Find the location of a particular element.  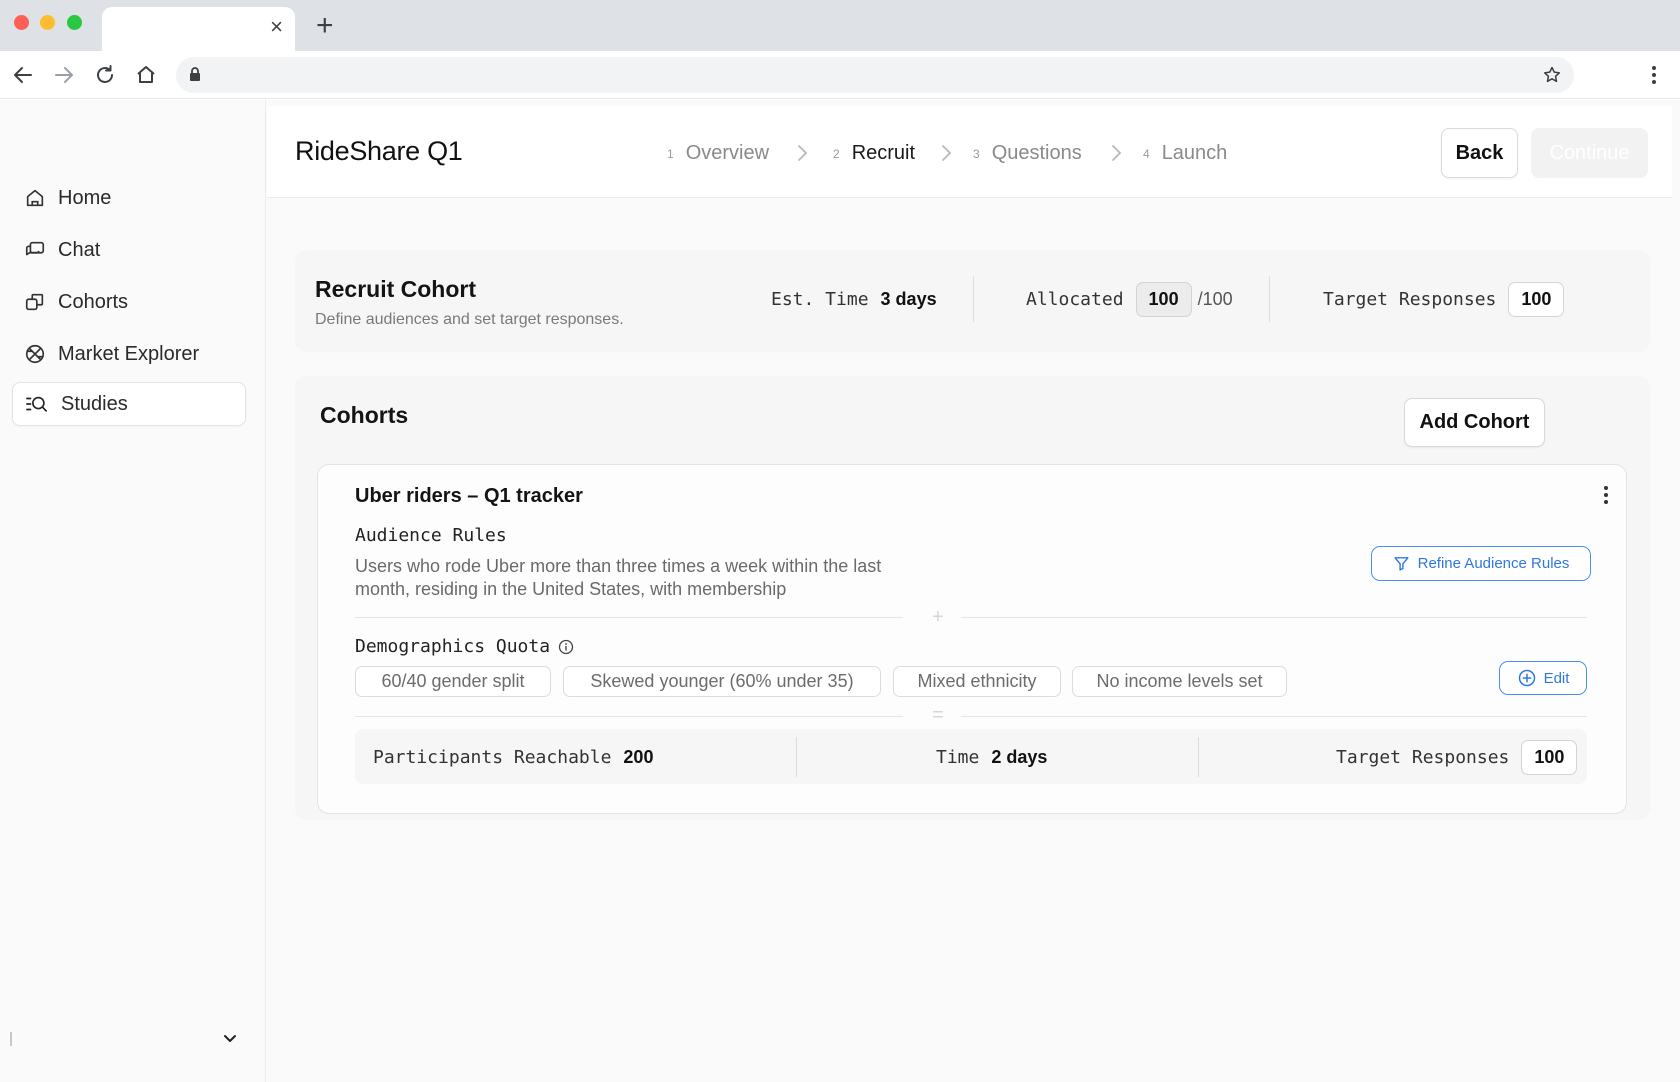

back-arrow-icon is located at coordinates (23, 75).